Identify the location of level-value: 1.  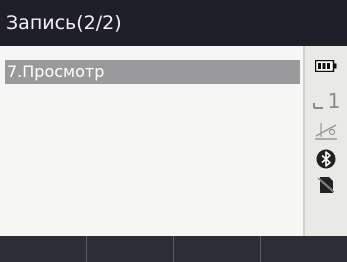
(334, 100).